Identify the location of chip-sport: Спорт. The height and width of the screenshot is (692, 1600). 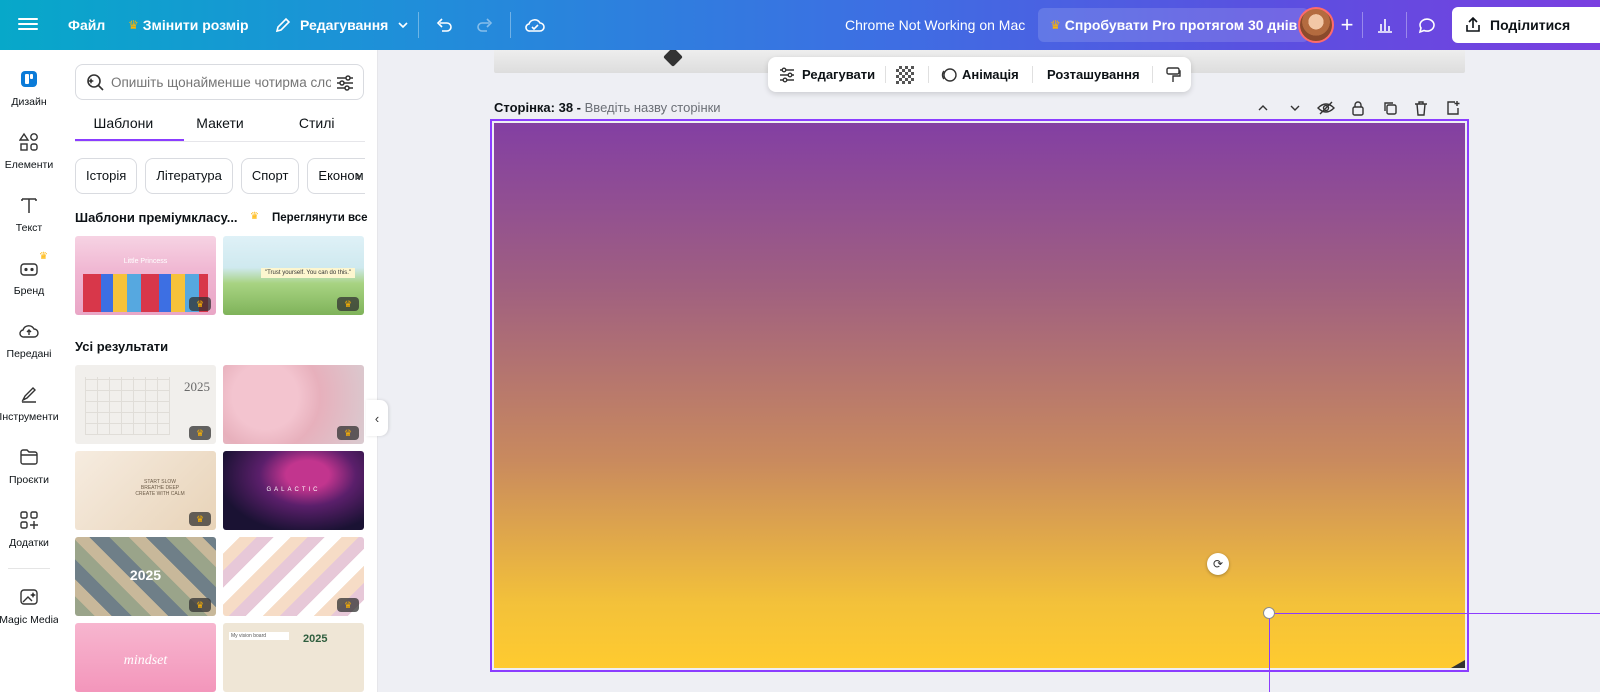
(270, 176).